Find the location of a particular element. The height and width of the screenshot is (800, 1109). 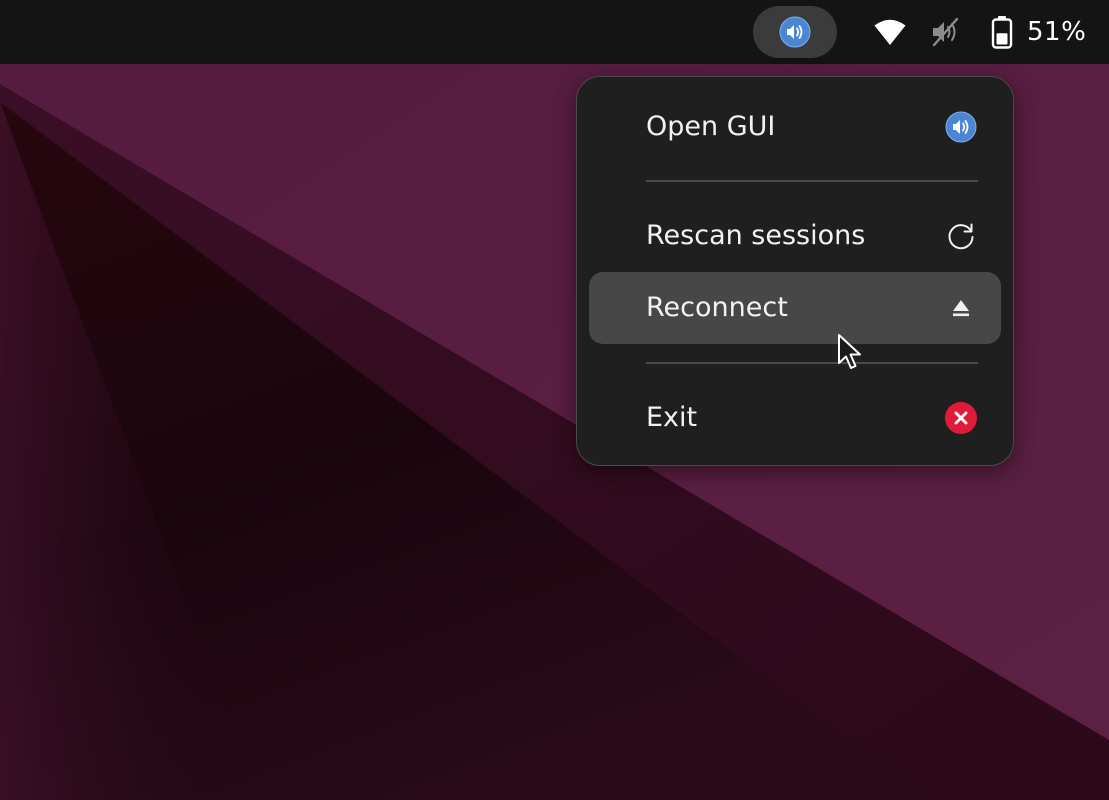

refresh-icon is located at coordinates (961, 236).